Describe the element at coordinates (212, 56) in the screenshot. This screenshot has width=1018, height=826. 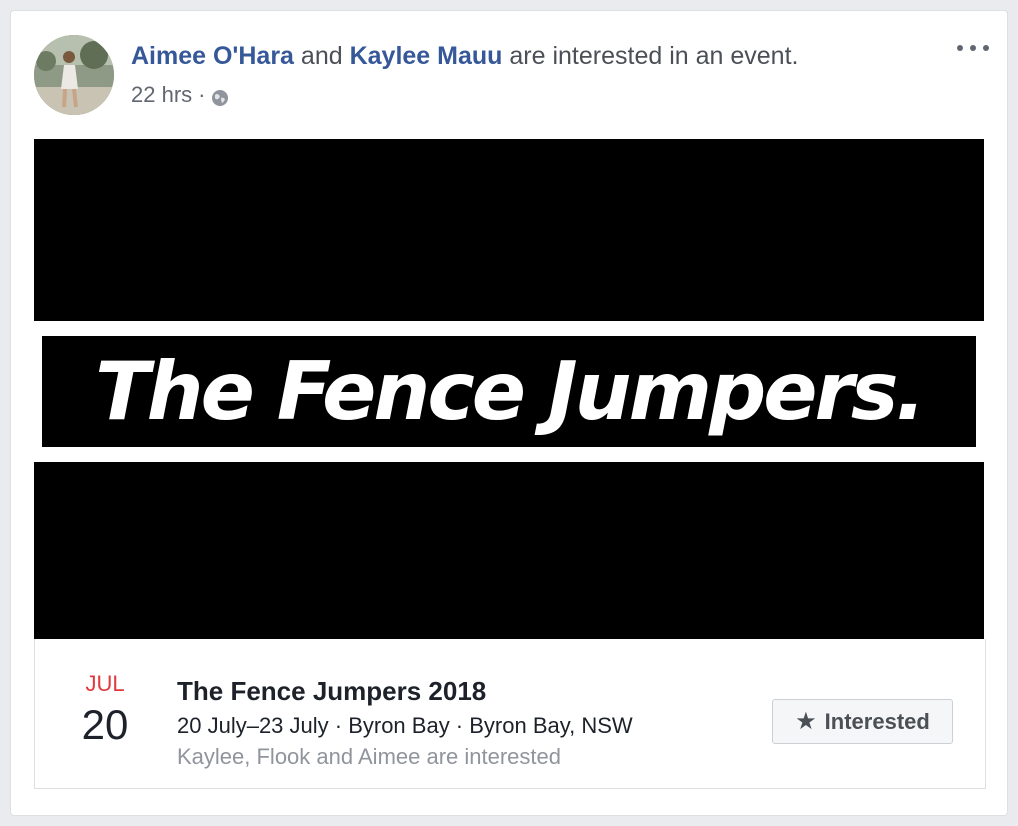
I see `actor-link-1: Aimee O'Hara` at that location.